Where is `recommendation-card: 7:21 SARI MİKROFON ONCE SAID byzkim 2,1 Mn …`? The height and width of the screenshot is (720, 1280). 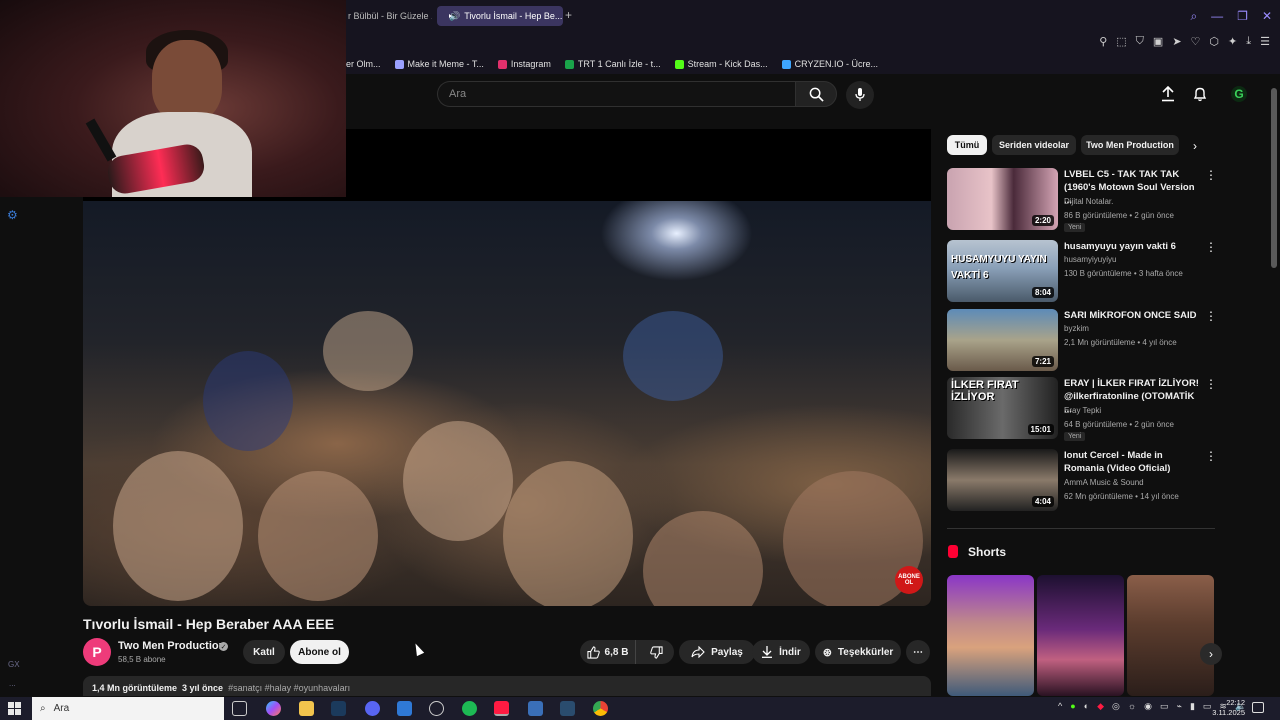 recommendation-card: 7:21 SARI MİKROFON ONCE SAID byzkim 2,1 Mn … is located at coordinates (1082, 341).